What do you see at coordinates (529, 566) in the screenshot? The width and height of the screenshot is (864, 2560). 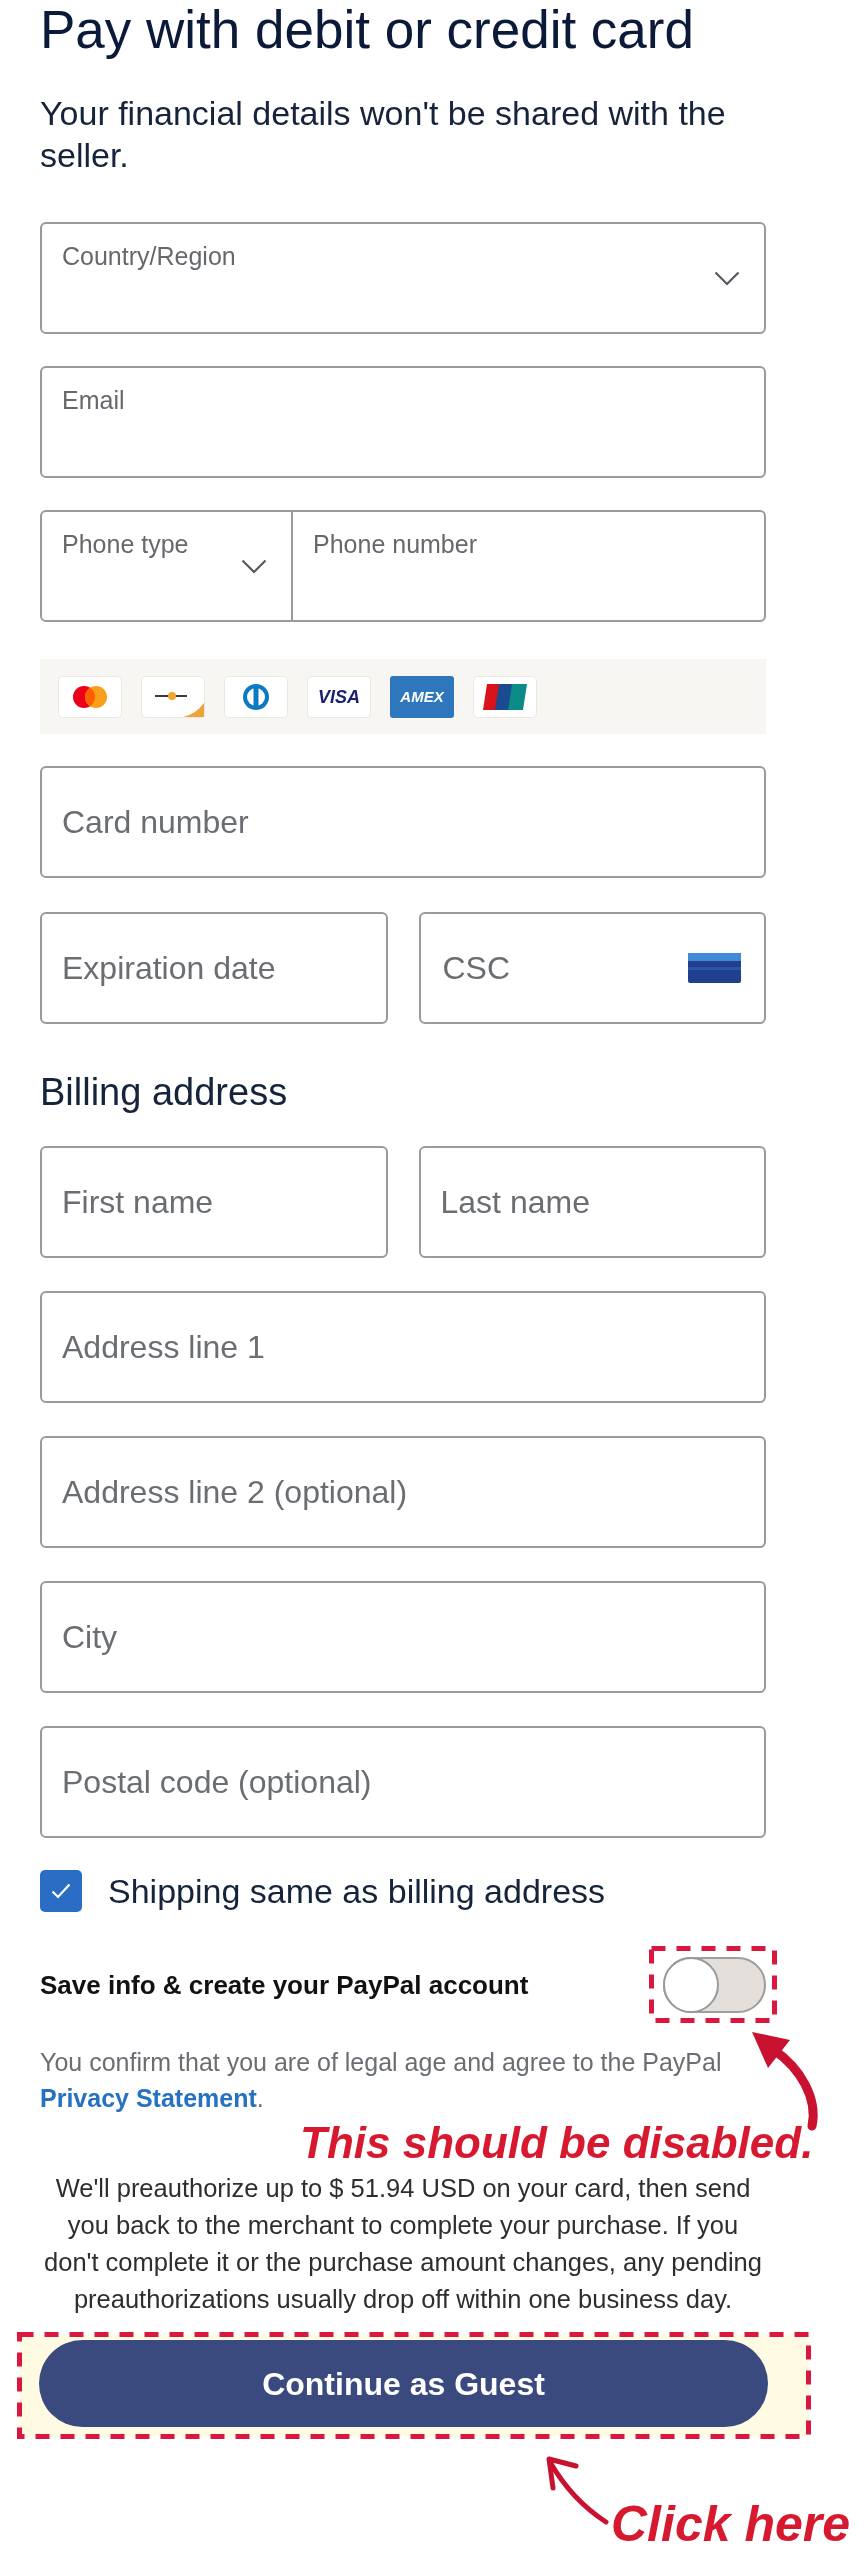 I see `input-field: Phone number` at bounding box center [529, 566].